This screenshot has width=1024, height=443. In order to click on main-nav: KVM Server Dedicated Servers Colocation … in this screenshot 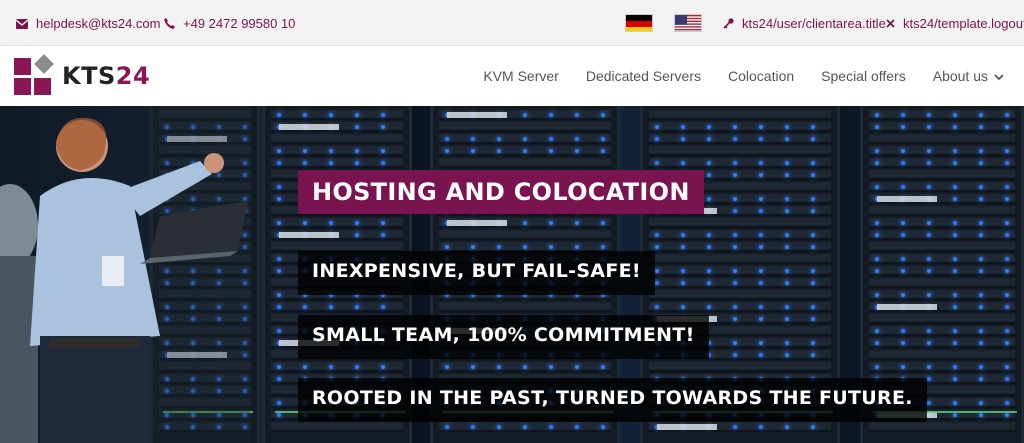, I will do `click(730, 76)`.